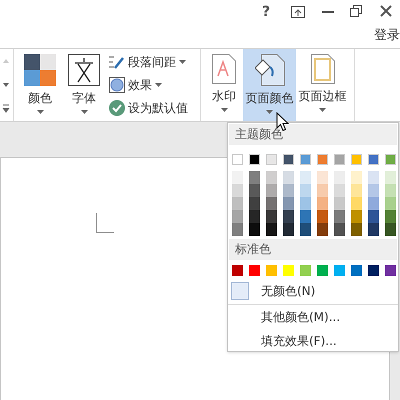  What do you see at coordinates (105, 223) in the screenshot?
I see `margin-corner-mark` at bounding box center [105, 223].